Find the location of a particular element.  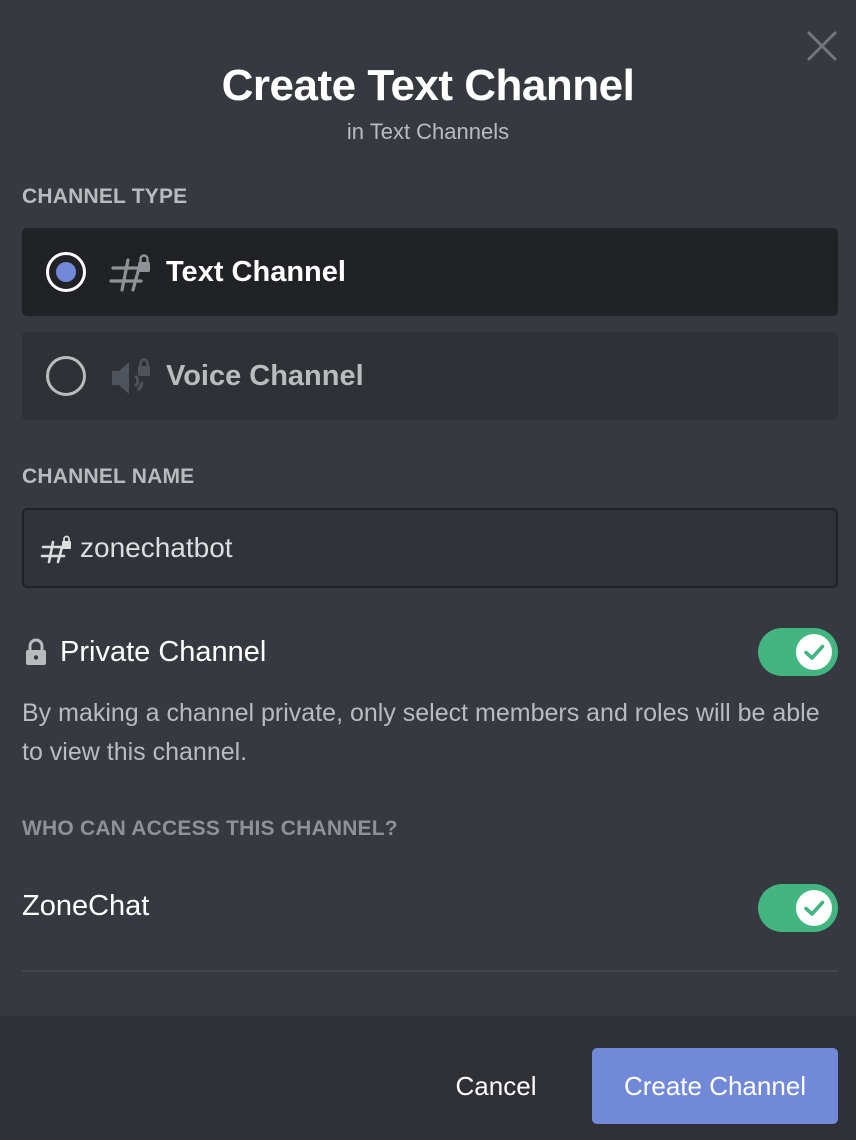

cancel-button: Cancel is located at coordinates (496, 1086).